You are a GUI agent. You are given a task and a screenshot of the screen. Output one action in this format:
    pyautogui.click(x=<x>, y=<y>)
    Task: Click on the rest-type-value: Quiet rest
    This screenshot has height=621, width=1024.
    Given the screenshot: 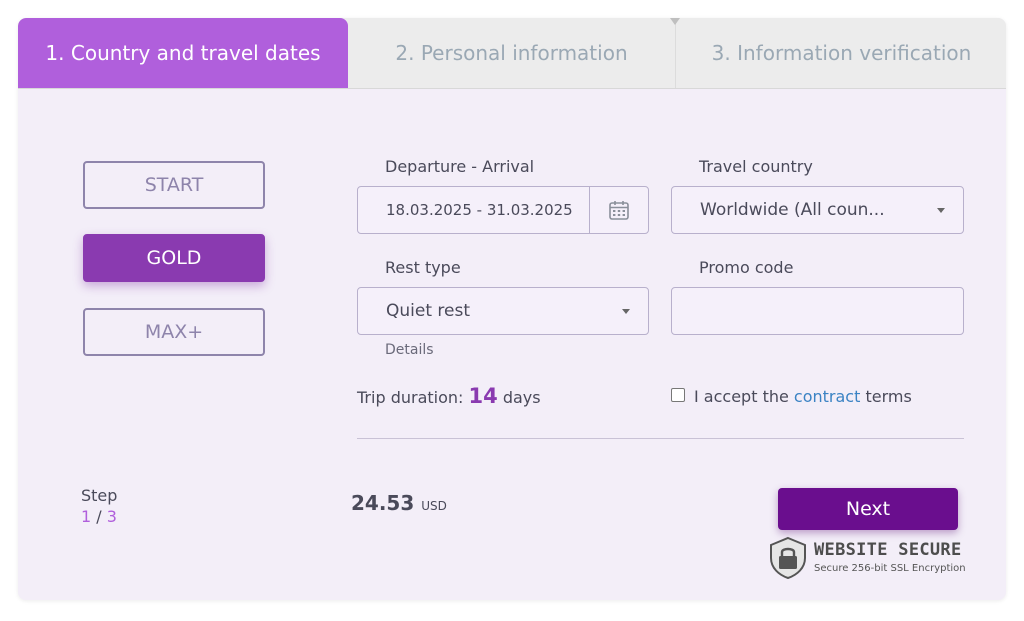 What is the action you would take?
    pyautogui.click(x=428, y=311)
    